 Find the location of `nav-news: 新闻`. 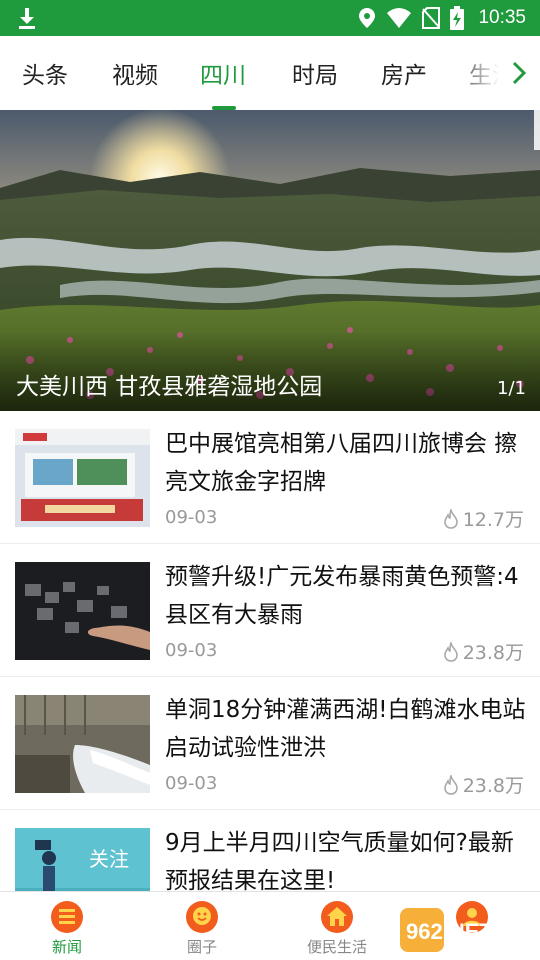

nav-news: 新闻 is located at coordinates (67, 926).